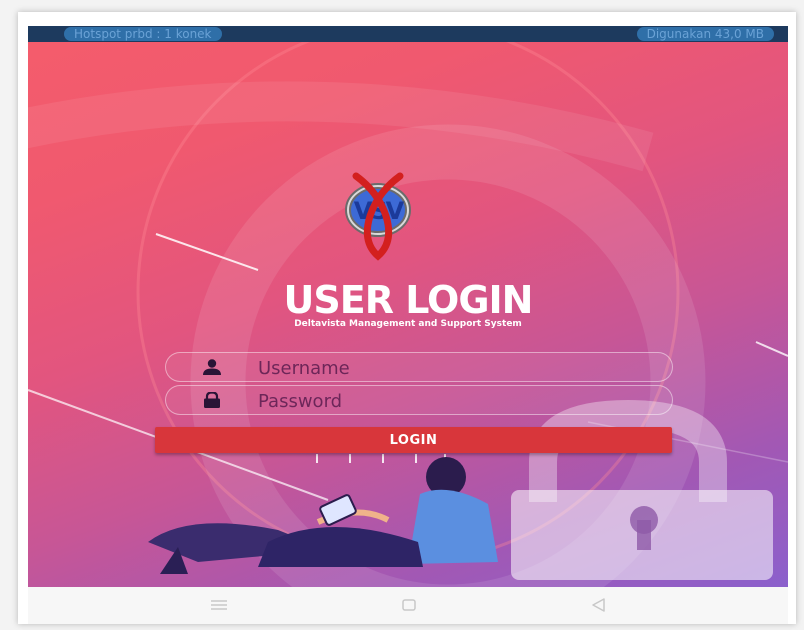 The image size is (804, 630). I want to click on login-button: LOGIN, so click(413, 440).